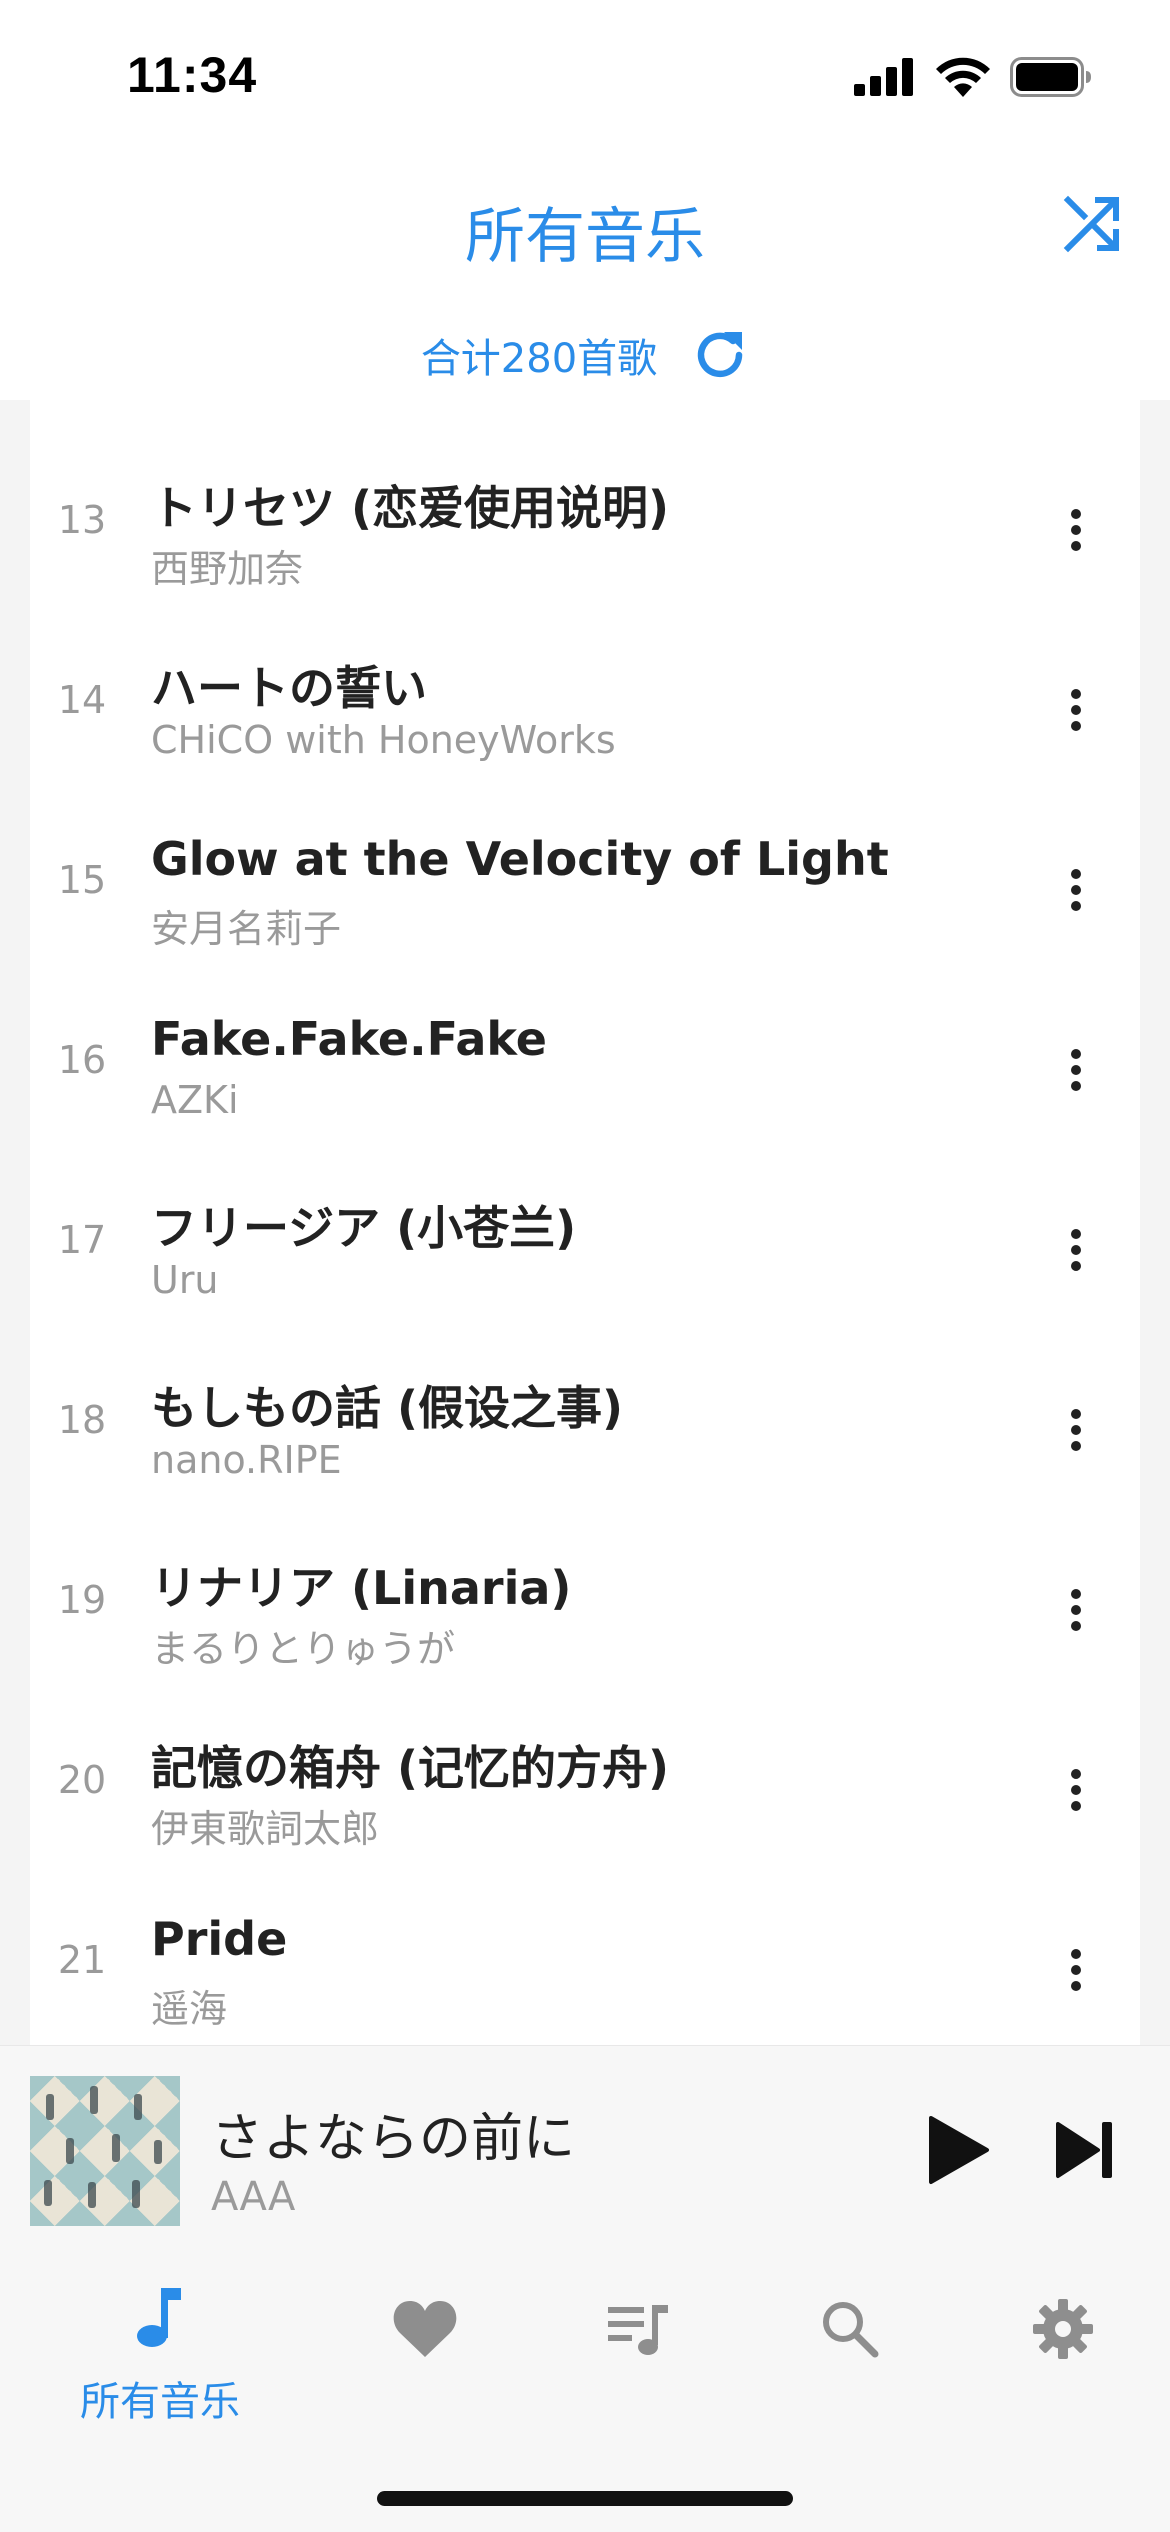  I want to click on tab-bar: 所有音乐, so click(585, 2393).